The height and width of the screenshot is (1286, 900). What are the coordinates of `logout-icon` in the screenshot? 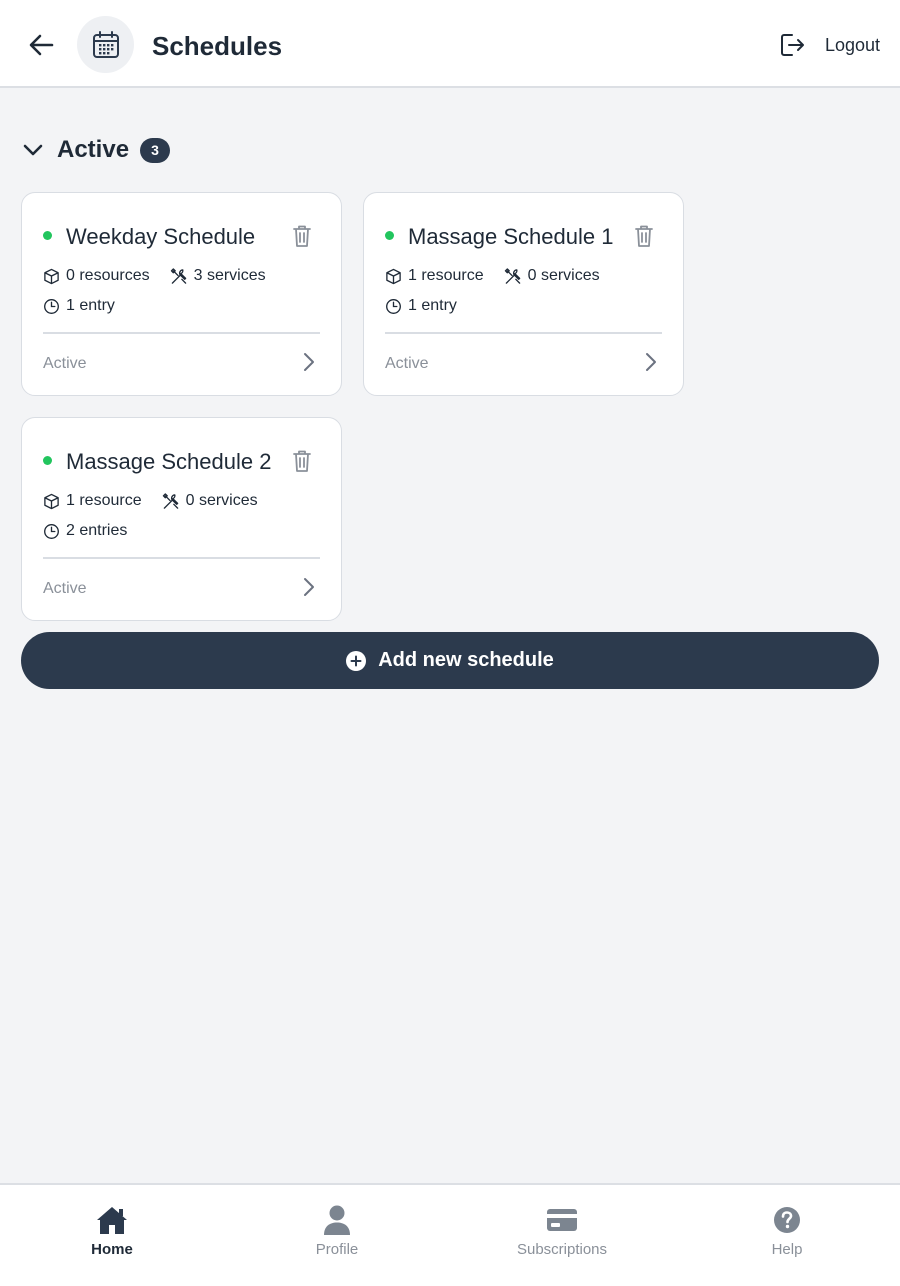 It's located at (792, 45).